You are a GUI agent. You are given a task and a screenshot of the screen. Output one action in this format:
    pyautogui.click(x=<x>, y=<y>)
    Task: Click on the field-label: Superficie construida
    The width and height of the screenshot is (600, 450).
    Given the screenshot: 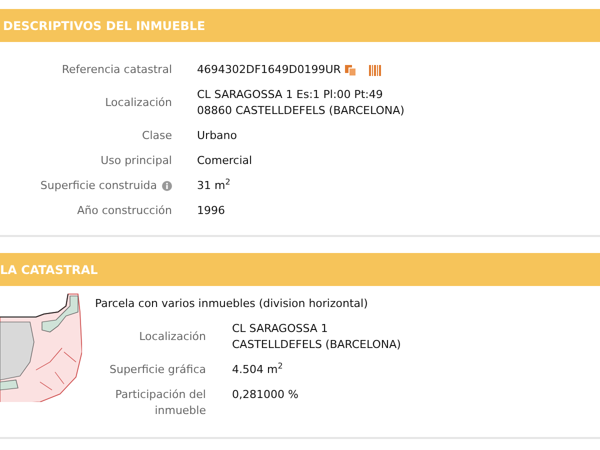 What is the action you would take?
    pyautogui.click(x=98, y=186)
    